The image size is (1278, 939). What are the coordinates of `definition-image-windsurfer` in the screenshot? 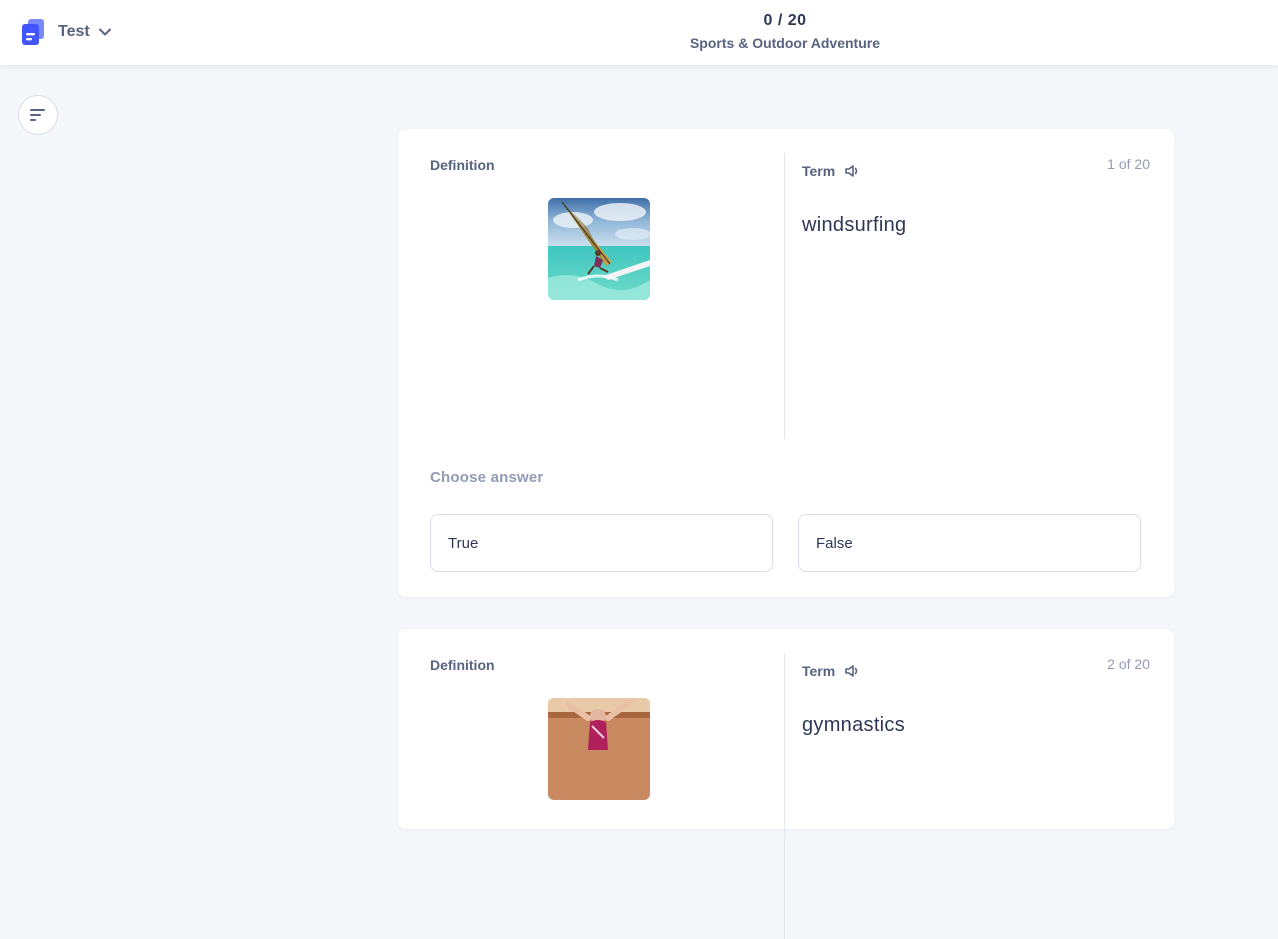 It's located at (599, 249).